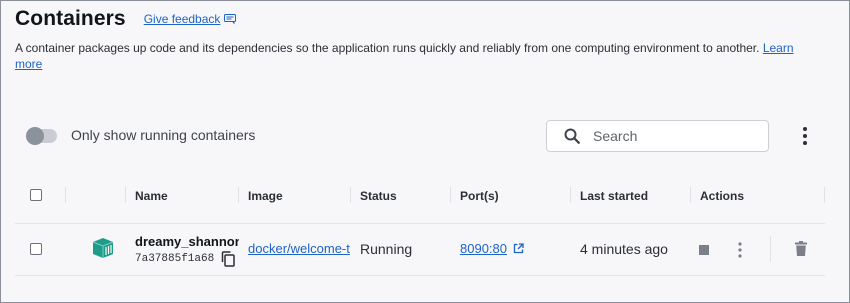  Describe the element at coordinates (230, 18) in the screenshot. I see `feedback-icon` at that location.